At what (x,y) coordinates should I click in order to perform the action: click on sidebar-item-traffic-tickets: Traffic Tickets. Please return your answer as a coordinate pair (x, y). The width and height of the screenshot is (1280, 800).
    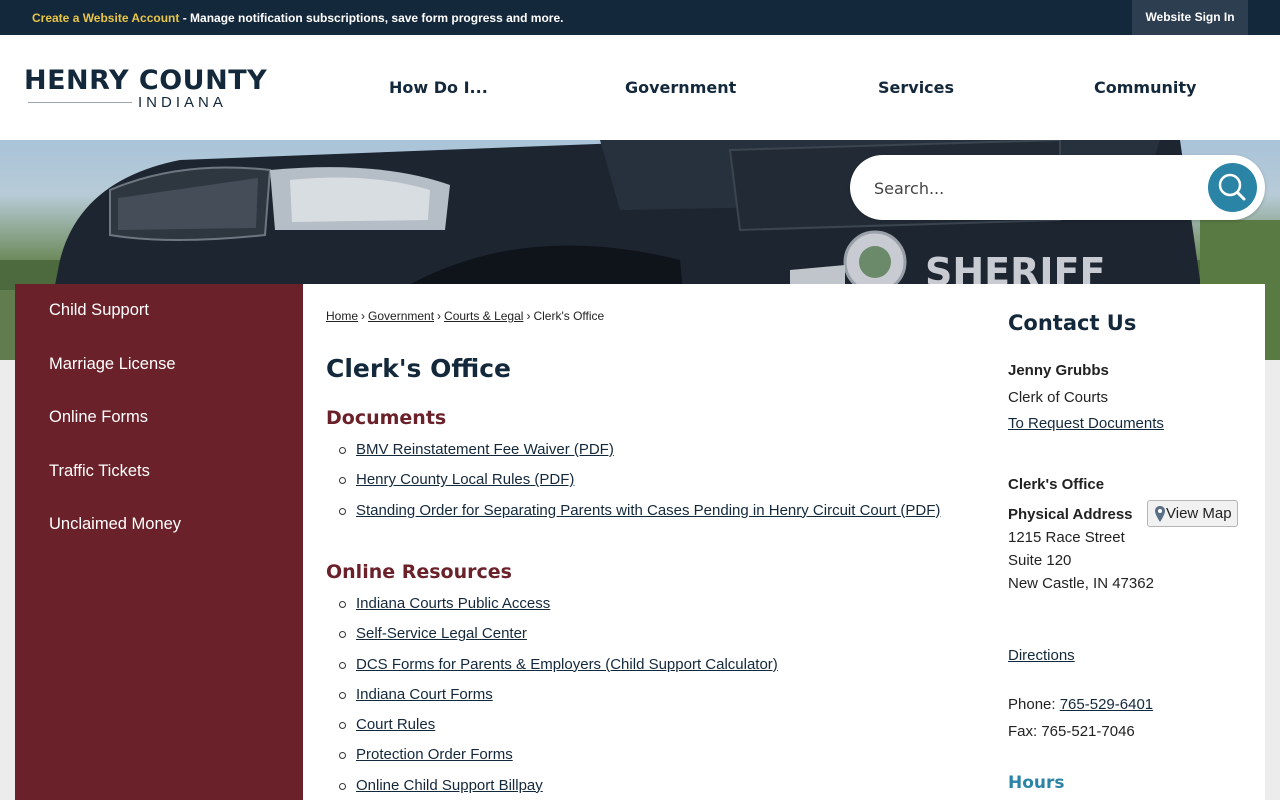
    Looking at the image, I should click on (99, 471).